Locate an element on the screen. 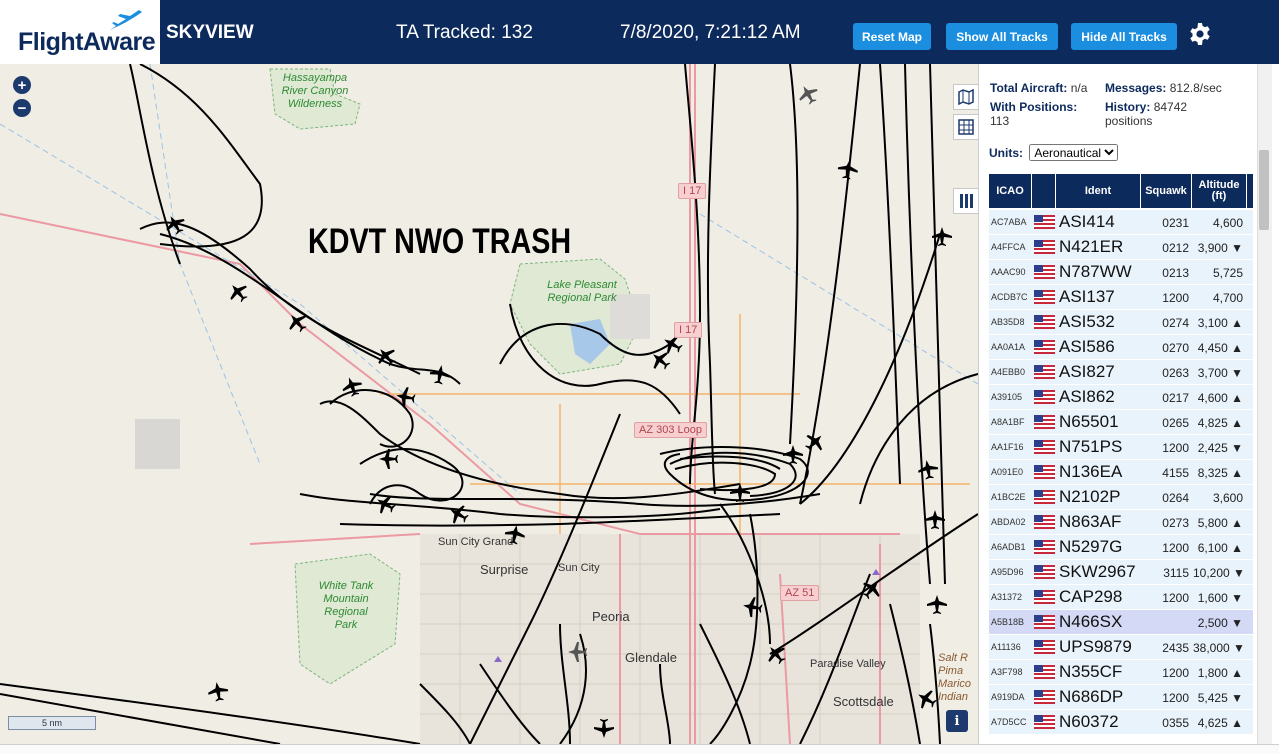  table-row: A6ADB1 N5297G 1200 6,100 ▲ is located at coordinates (1121, 547).